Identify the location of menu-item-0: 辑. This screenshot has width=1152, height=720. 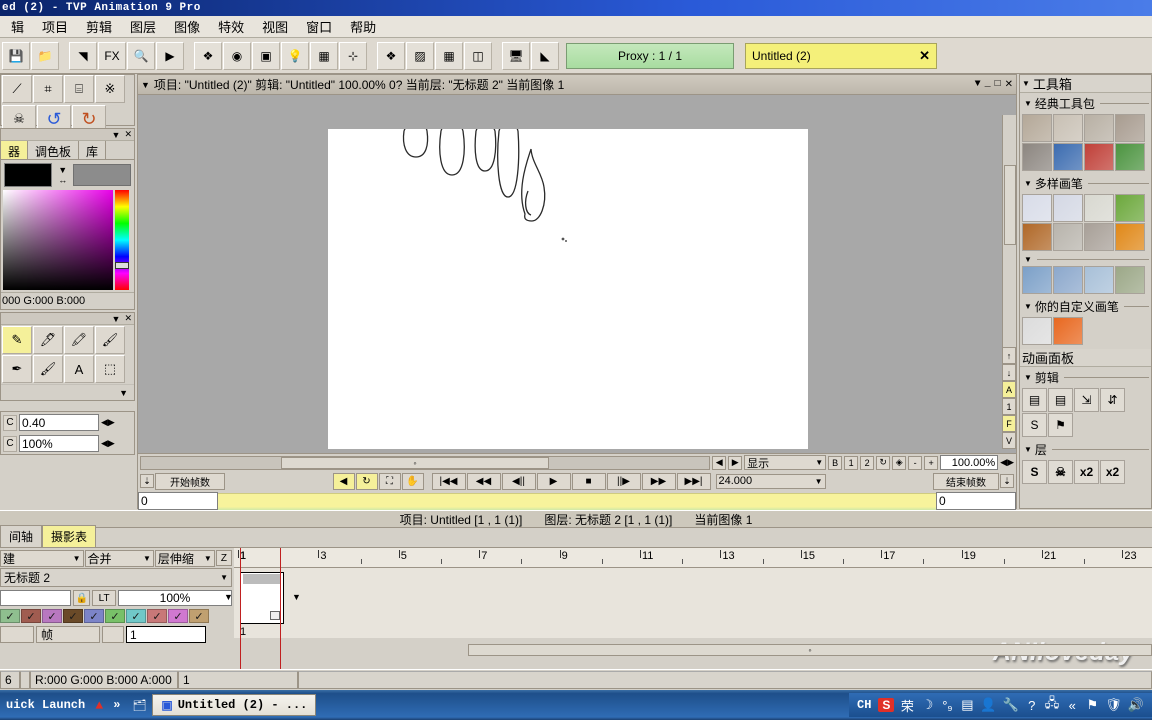
(17, 26).